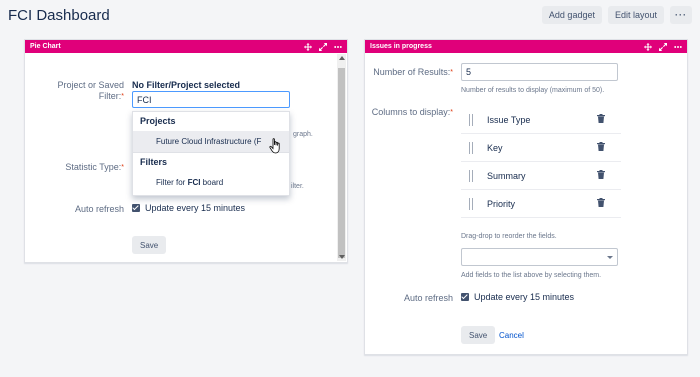 The image size is (700, 377). What do you see at coordinates (681, 15) in the screenshot?
I see `more-actions-button: ···` at bounding box center [681, 15].